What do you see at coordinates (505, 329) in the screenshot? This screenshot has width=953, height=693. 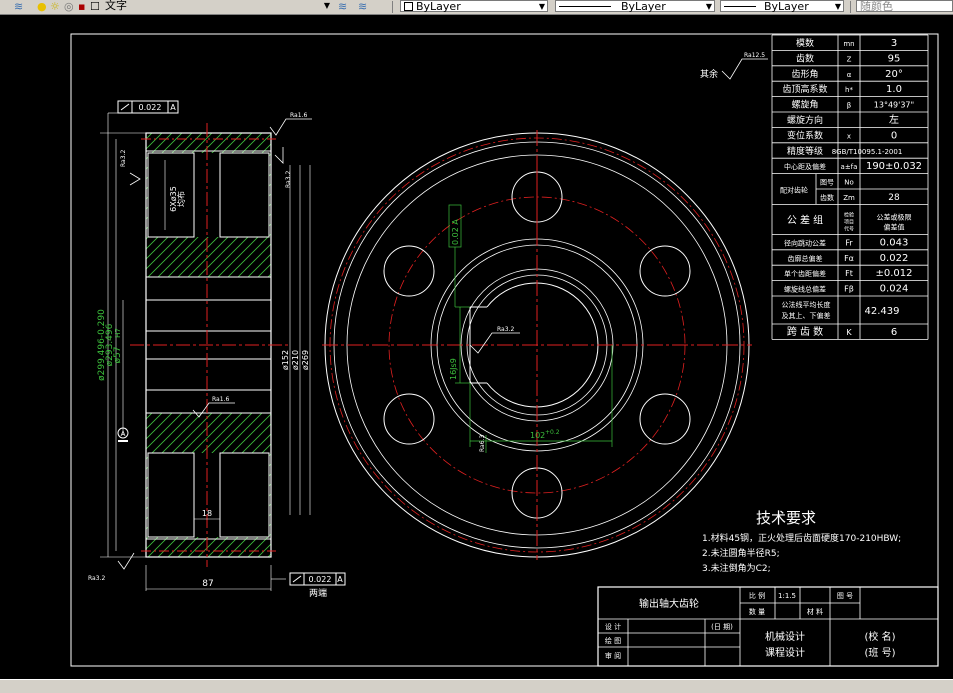 I see `svg-text: Ra3.2` at bounding box center [505, 329].